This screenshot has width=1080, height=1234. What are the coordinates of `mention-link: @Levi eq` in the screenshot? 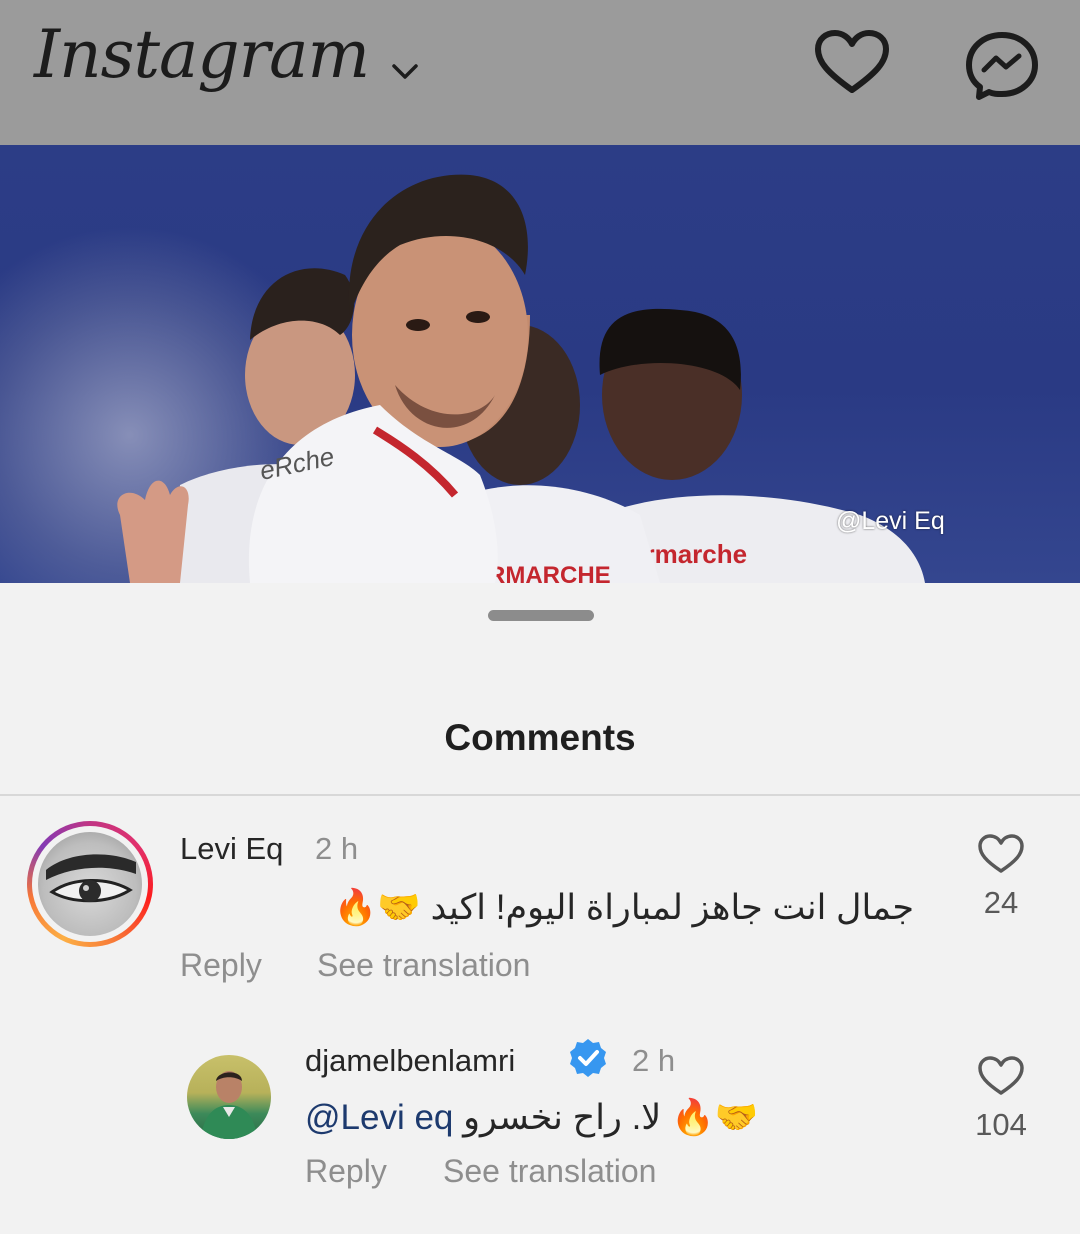 It's located at (379, 1117).